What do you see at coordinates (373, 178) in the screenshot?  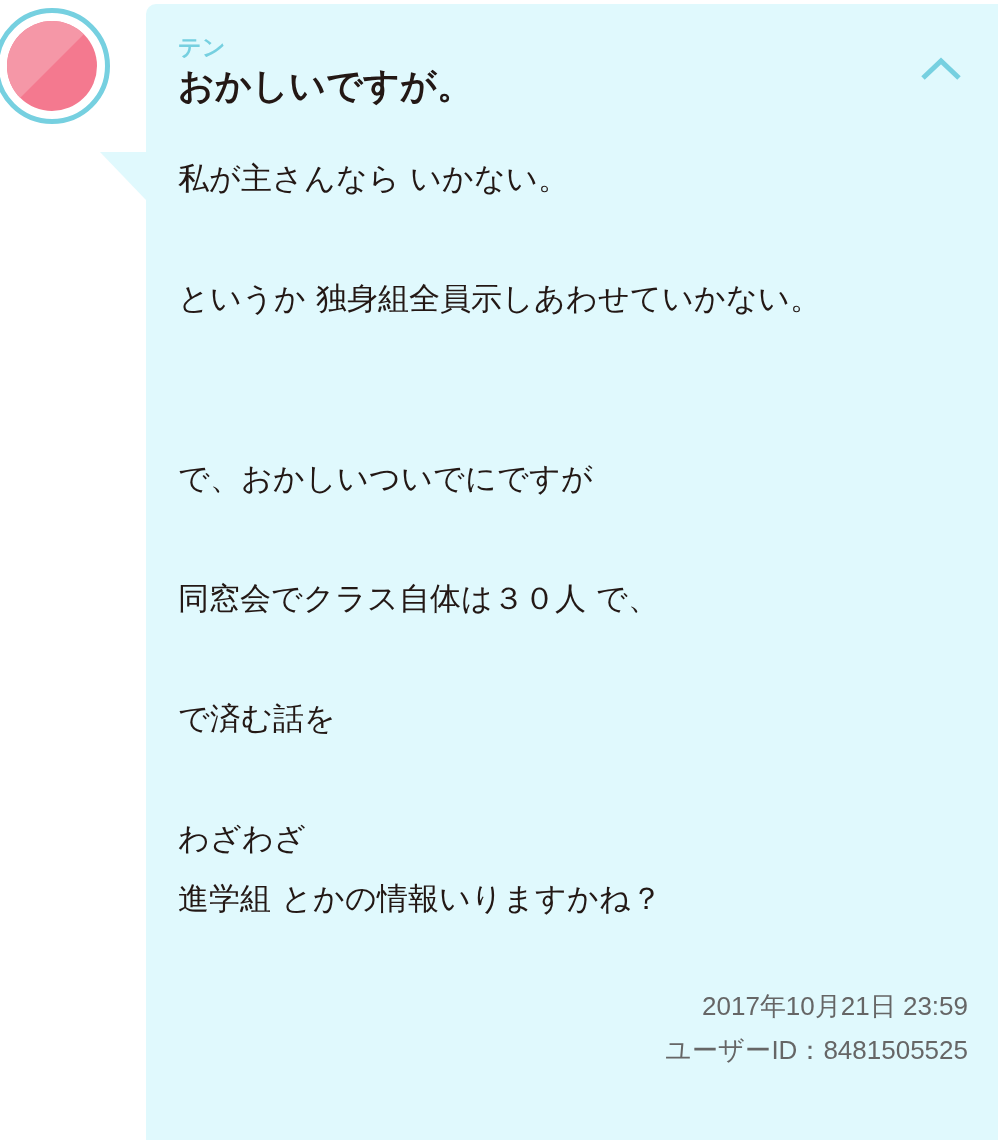 I see `comment-line: 私が主さんなら いかない。` at bounding box center [373, 178].